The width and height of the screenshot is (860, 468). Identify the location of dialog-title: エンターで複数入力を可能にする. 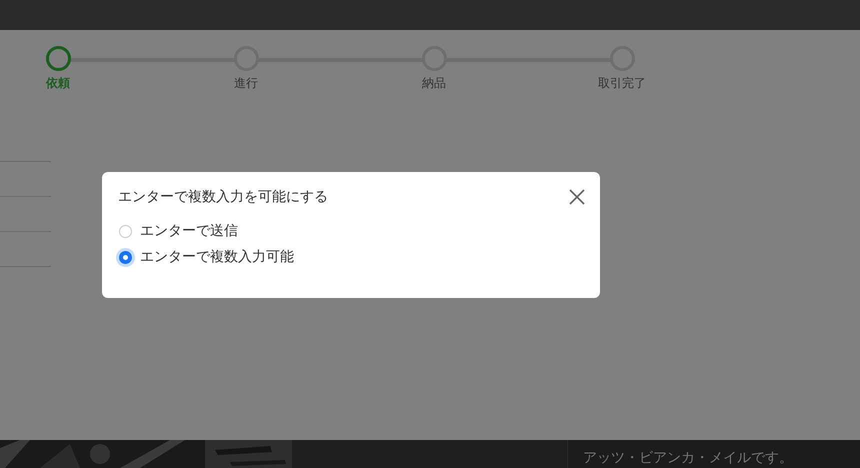
(223, 197).